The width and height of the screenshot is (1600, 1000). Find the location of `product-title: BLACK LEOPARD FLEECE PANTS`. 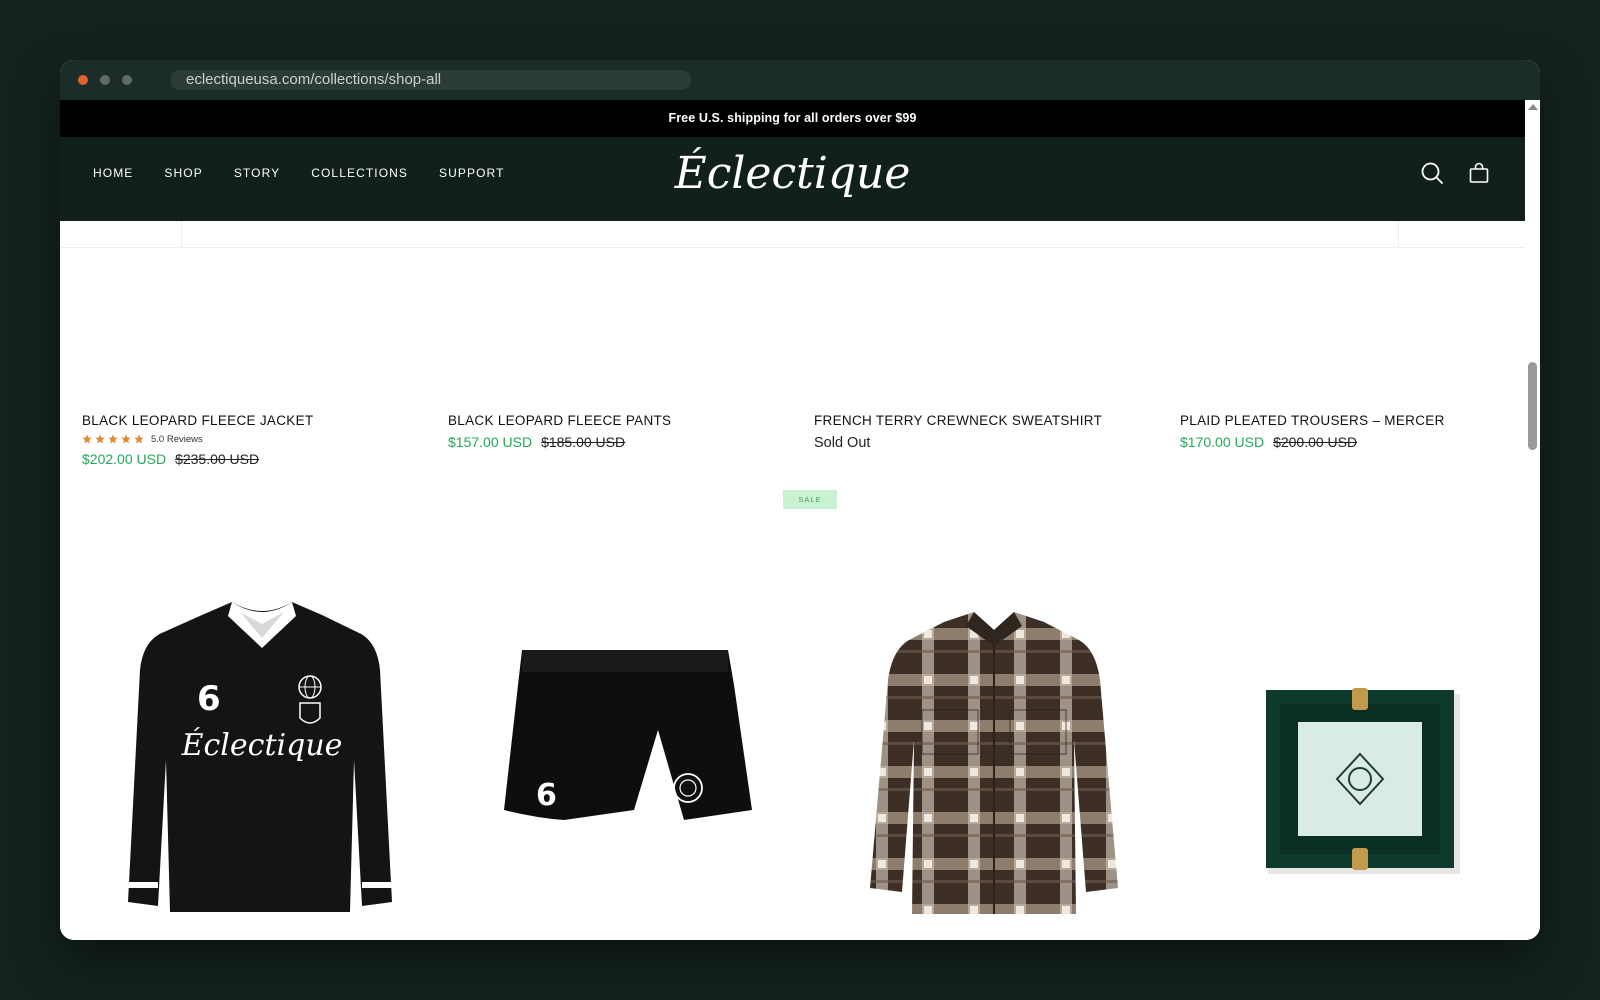

product-title: BLACK LEOPARD FLEECE PANTS is located at coordinates (628, 421).